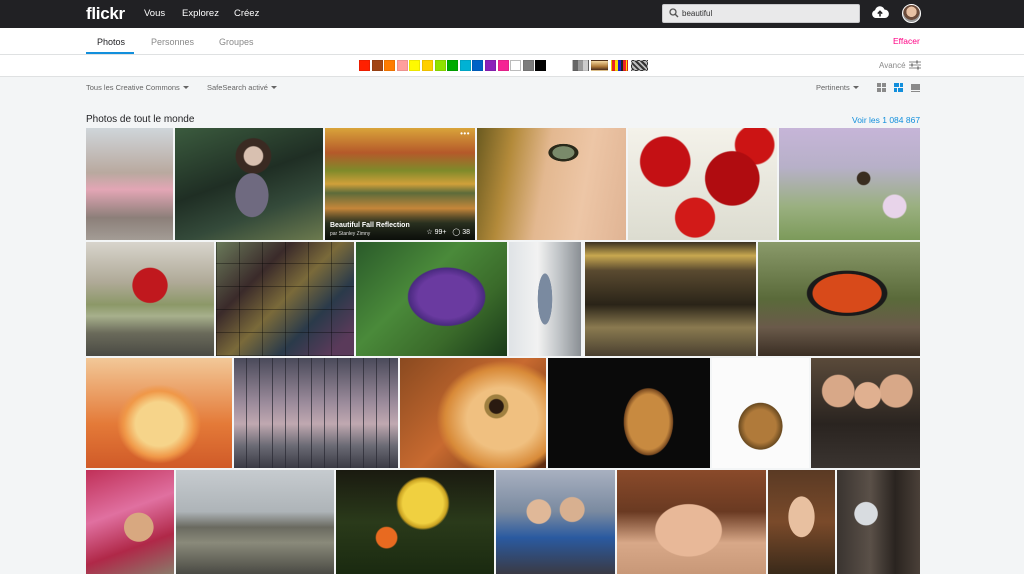 The width and height of the screenshot is (1024, 574). Describe the element at coordinates (906, 41) in the screenshot. I see `clear-button: Effacer` at that location.